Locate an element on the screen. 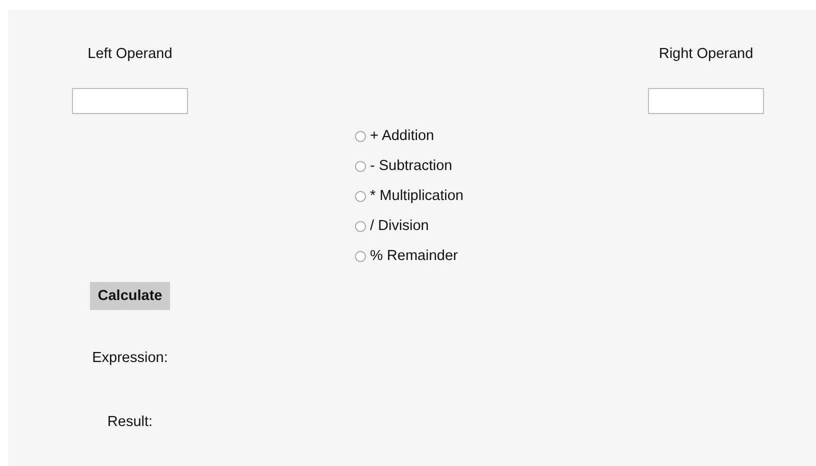 The width and height of the screenshot is (816, 466). right-operand-field is located at coordinates (706, 101).